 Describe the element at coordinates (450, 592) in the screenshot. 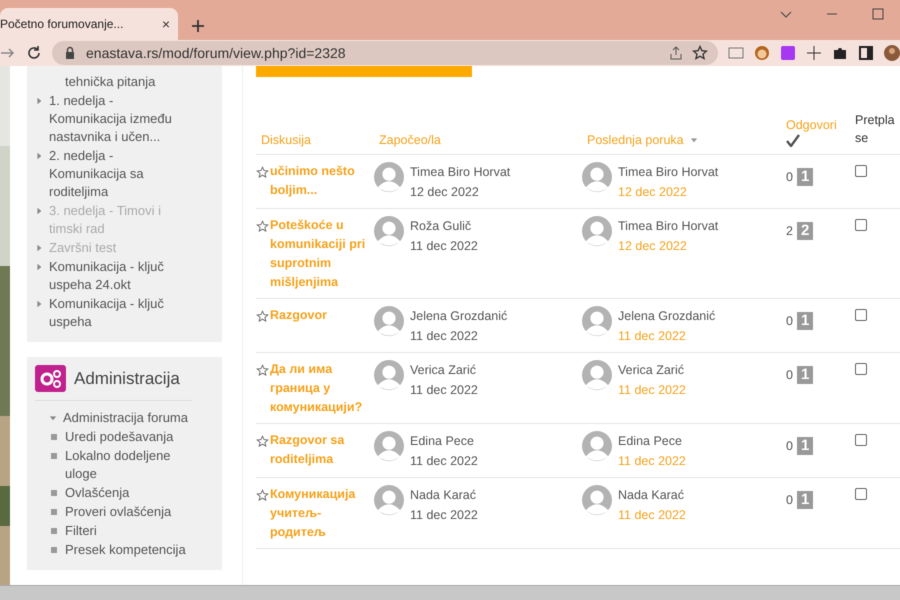

I see `horizontal-scrollbar` at that location.